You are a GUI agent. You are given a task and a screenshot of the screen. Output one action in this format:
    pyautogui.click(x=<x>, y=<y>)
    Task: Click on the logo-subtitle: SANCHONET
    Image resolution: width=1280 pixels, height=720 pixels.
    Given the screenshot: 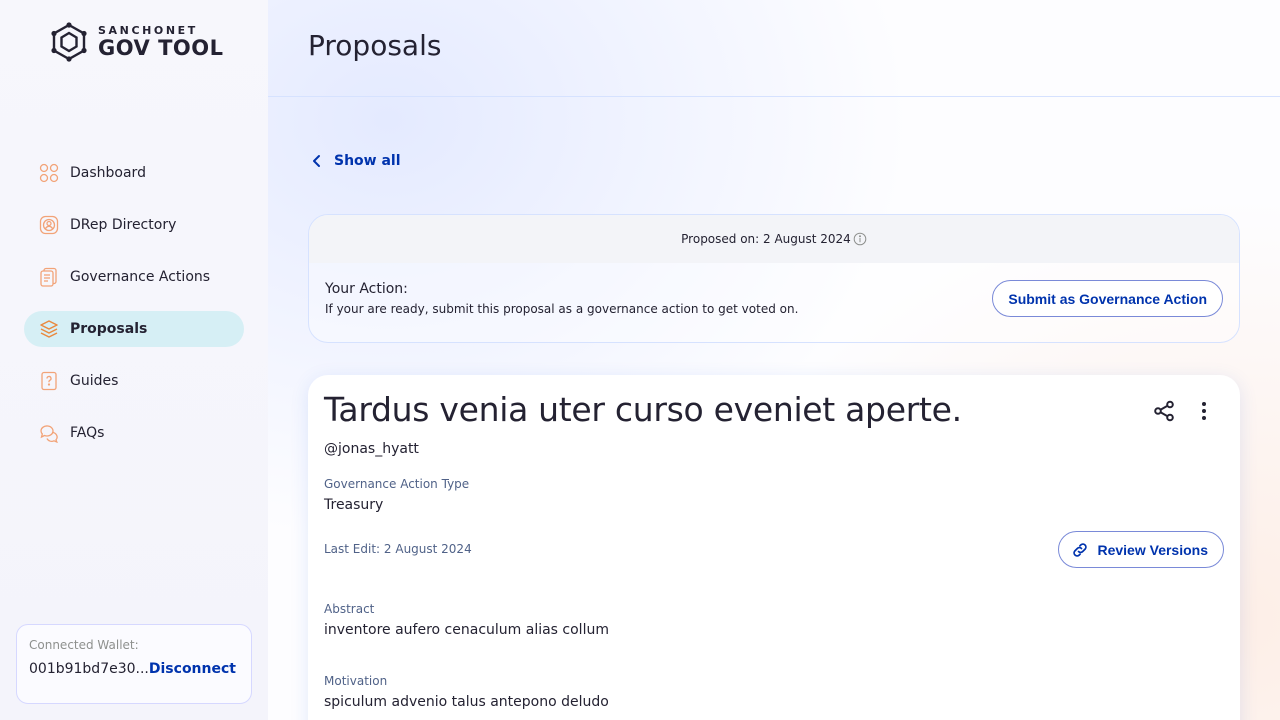 What is the action you would take?
    pyautogui.click(x=148, y=30)
    